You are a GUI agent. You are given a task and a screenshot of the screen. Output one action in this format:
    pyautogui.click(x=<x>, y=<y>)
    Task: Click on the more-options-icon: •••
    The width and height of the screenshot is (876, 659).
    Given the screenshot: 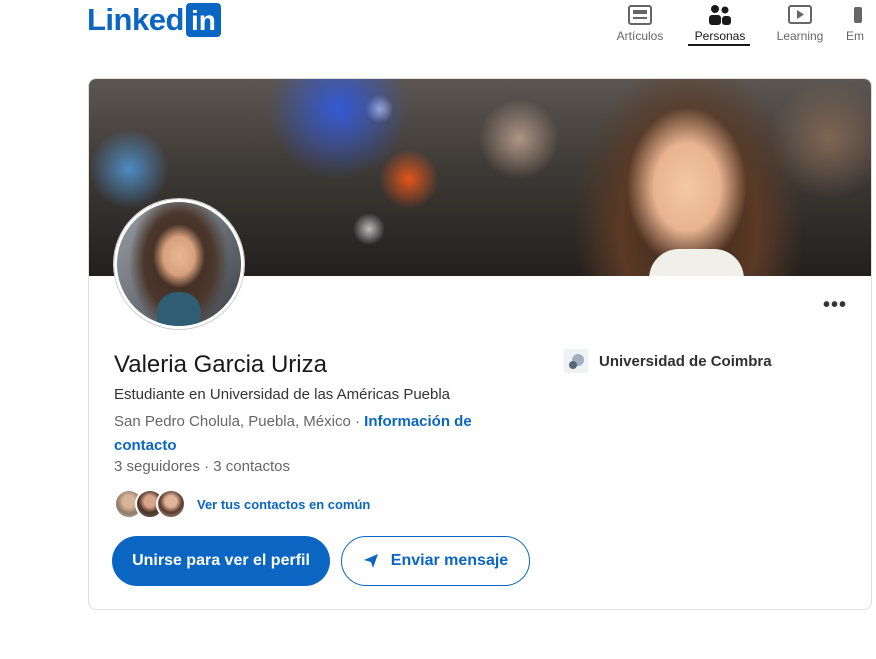 What is the action you would take?
    pyautogui.click(x=835, y=305)
    